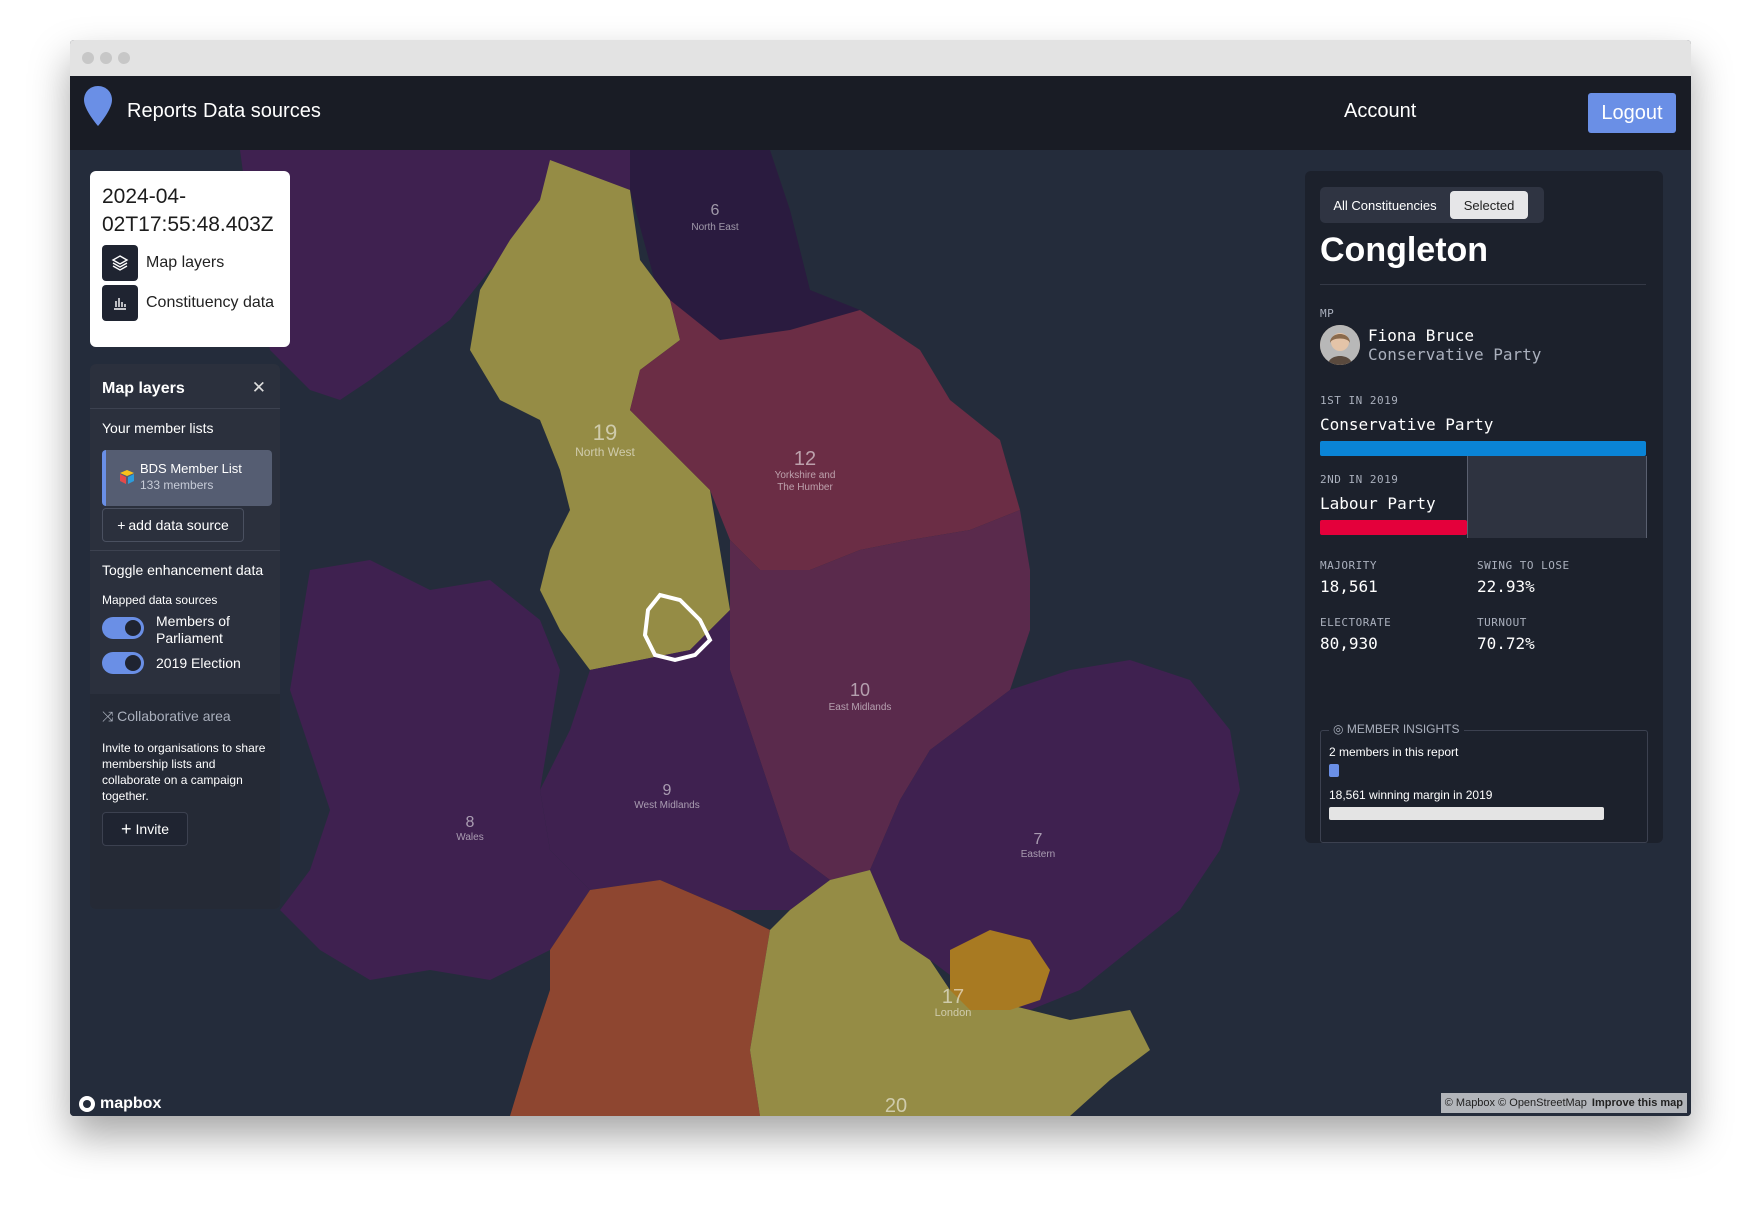  I want to click on close-icon: ✕, so click(259, 388).